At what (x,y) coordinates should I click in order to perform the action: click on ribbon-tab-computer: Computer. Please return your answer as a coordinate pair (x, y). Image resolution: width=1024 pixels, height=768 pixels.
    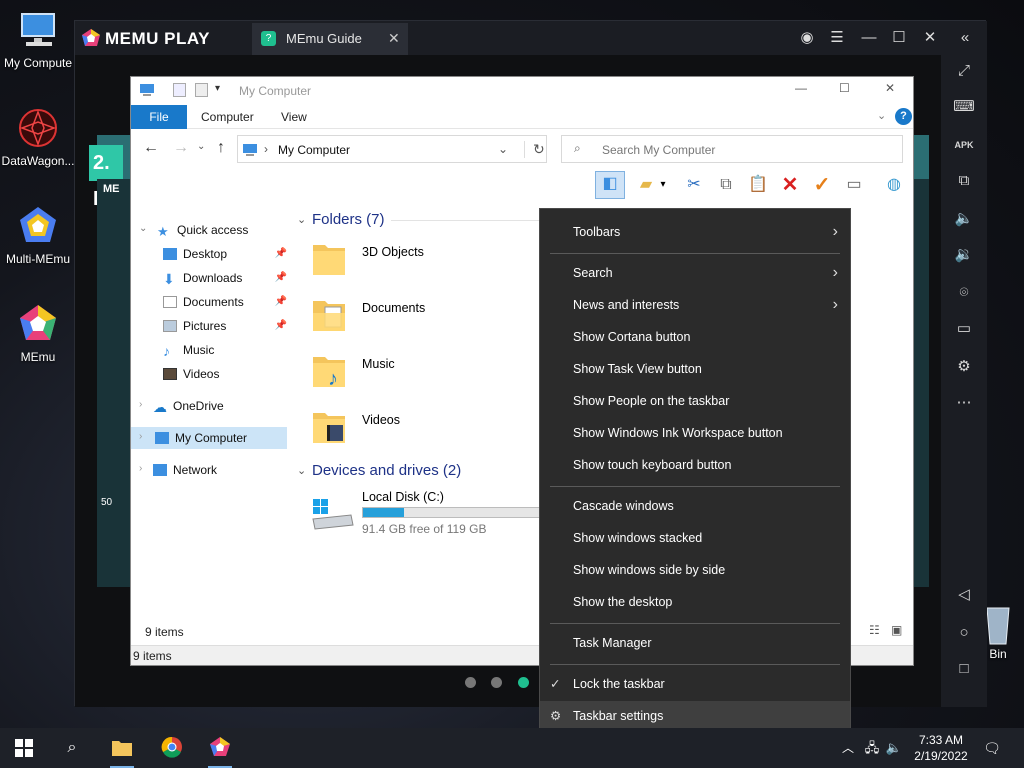
    Looking at the image, I should click on (227, 117).